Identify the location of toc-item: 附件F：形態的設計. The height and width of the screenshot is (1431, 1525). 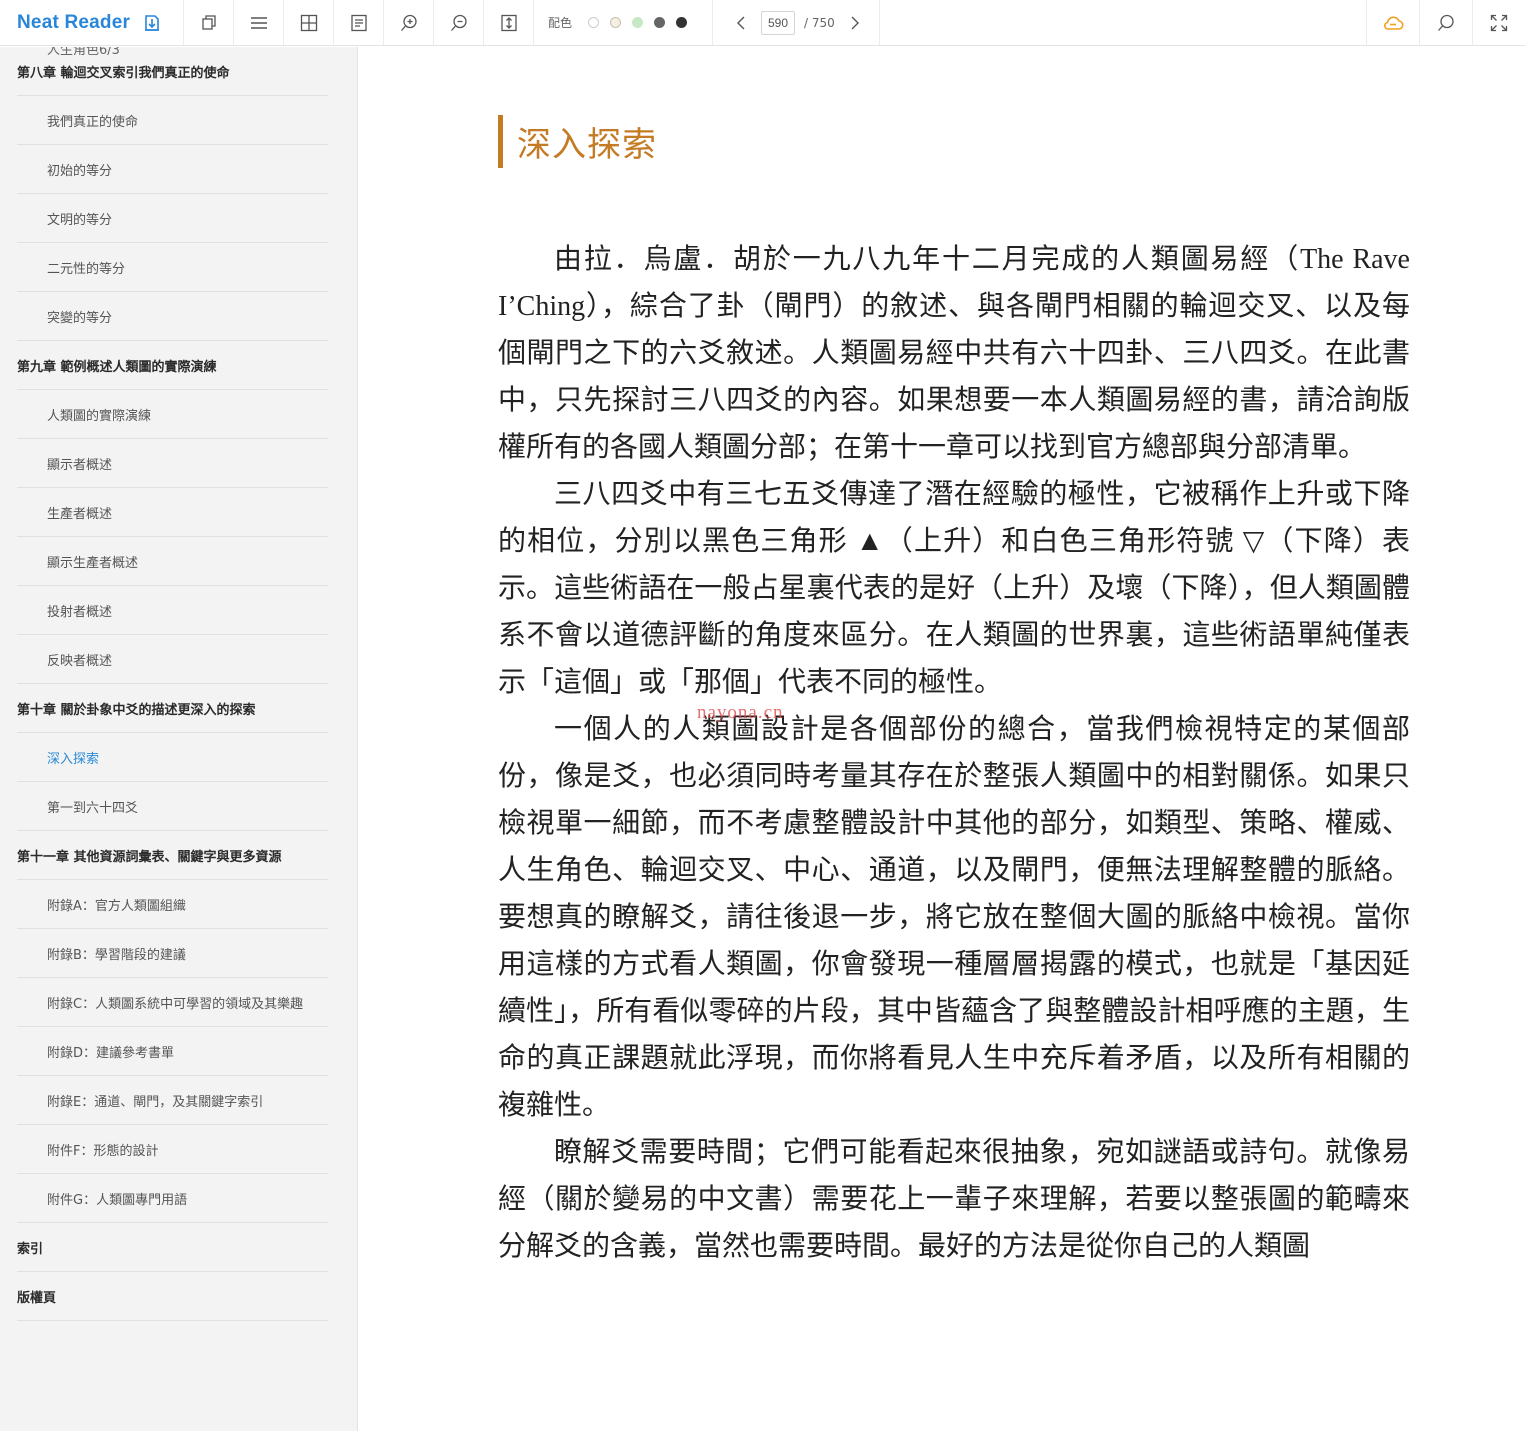
(172, 1149).